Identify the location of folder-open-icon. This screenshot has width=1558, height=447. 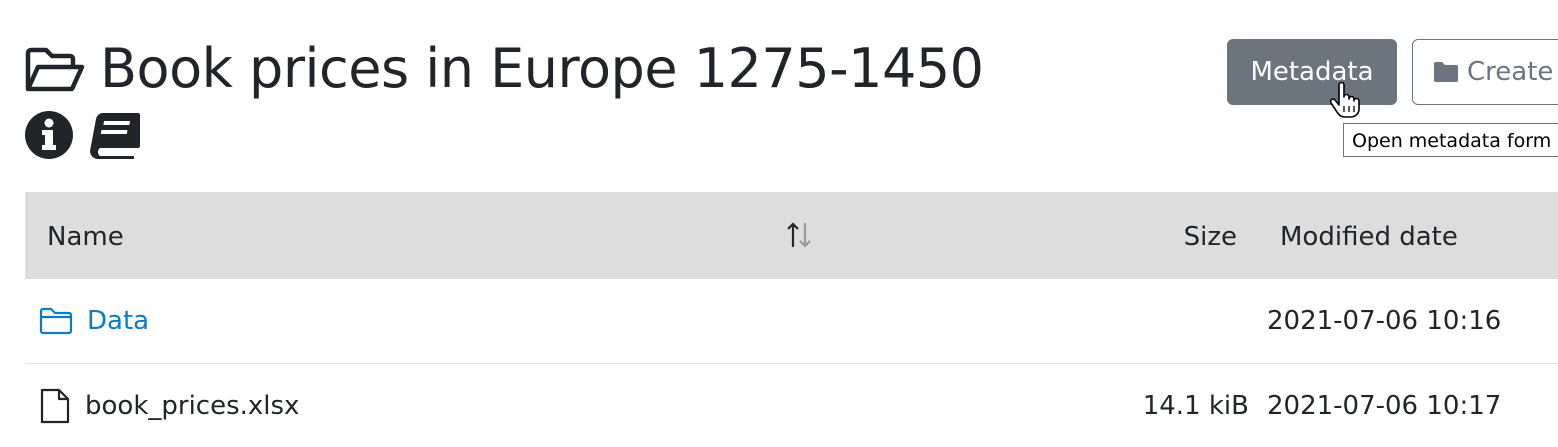
(55, 69).